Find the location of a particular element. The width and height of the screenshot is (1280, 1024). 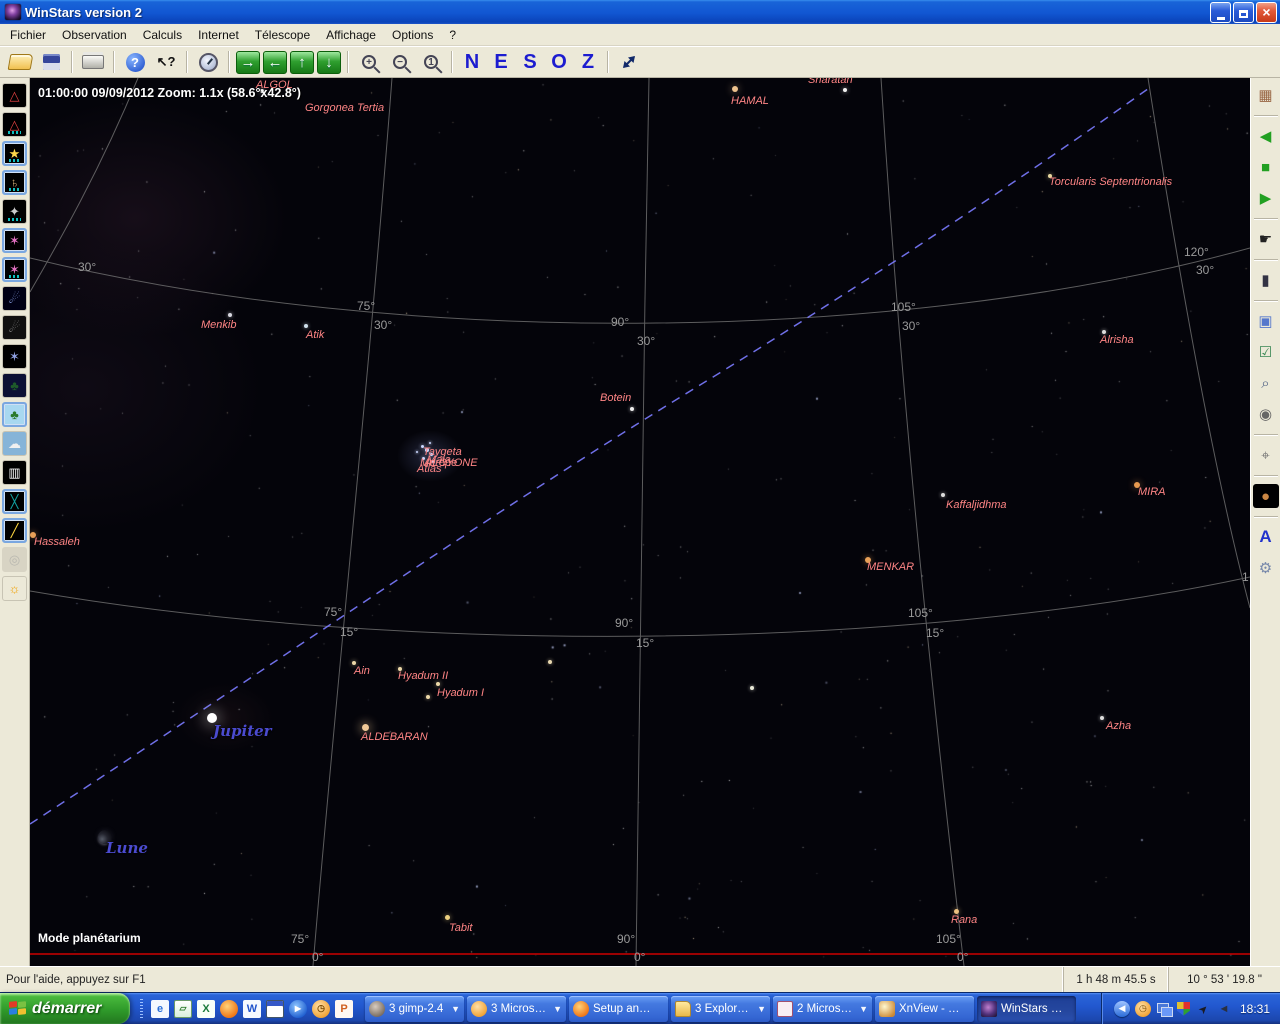

pan-diagonal-button is located at coordinates (629, 62).